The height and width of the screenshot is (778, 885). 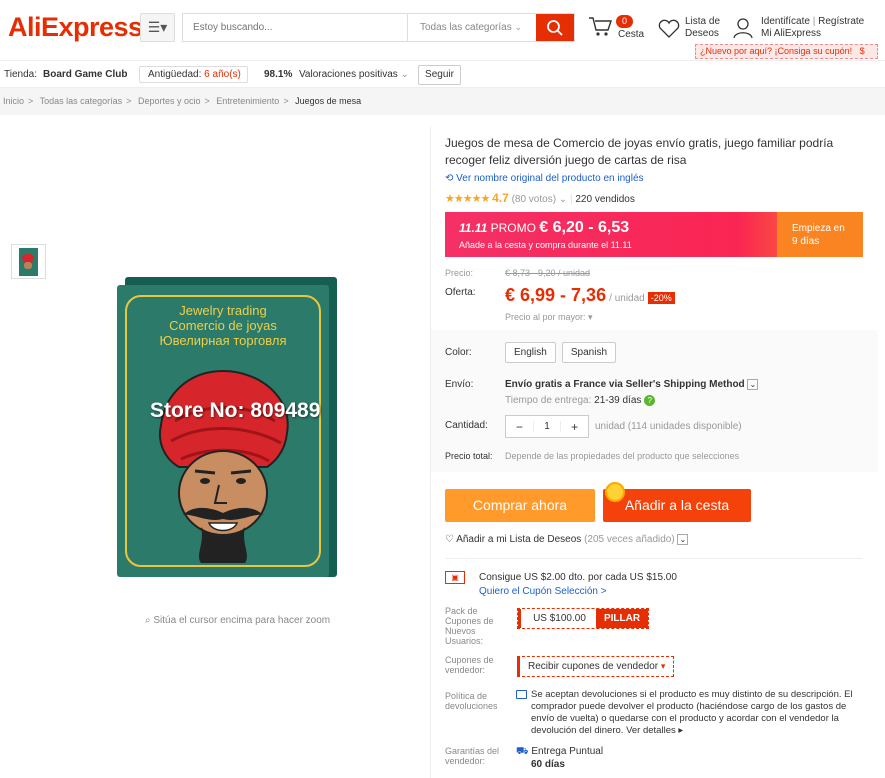 What do you see at coordinates (13, 101) in the screenshot?
I see `breadcrumb-item: Inicio` at bounding box center [13, 101].